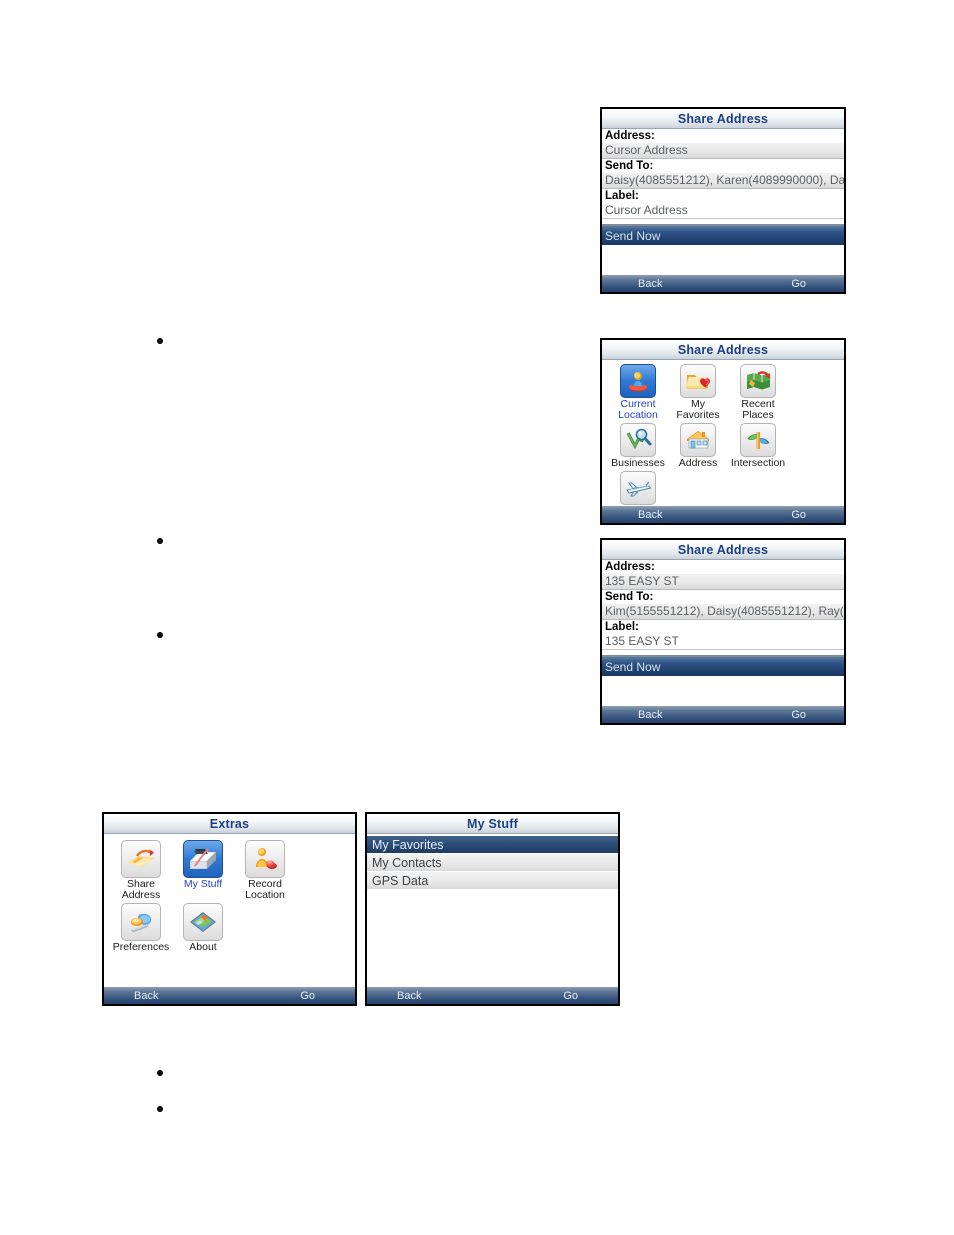 This screenshot has height=1235, width=954. Describe the element at coordinates (638, 409) in the screenshot. I see `grid-item-label: Current Location` at that location.